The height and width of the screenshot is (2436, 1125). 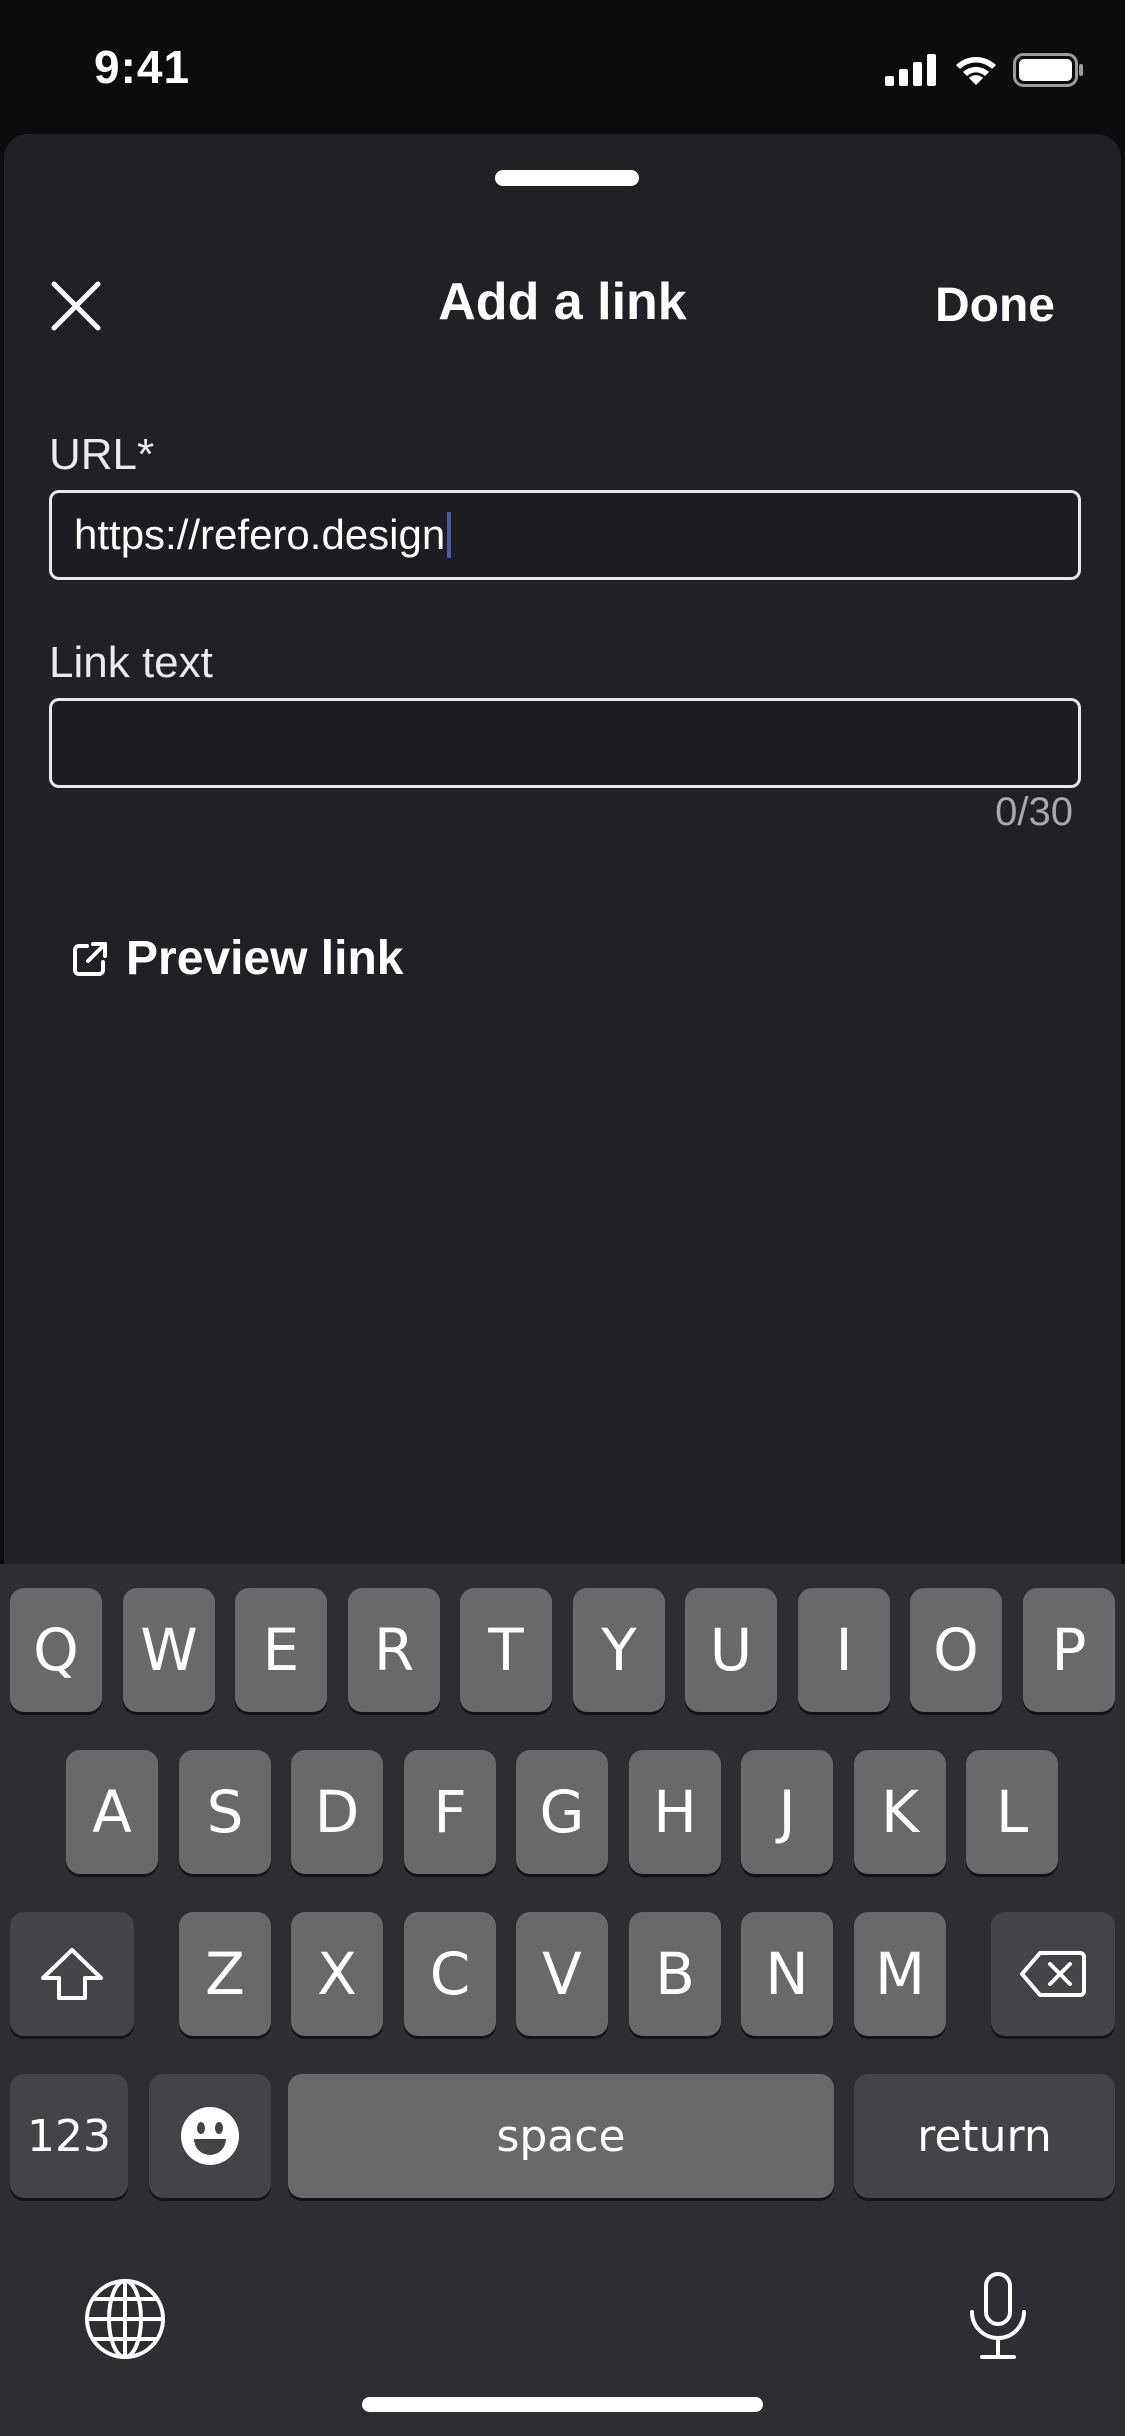 What do you see at coordinates (562, 67) in the screenshot?
I see `status-bar: 9:41` at bounding box center [562, 67].